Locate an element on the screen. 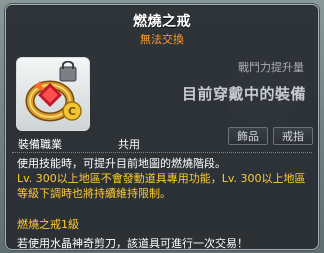  category-tag-ring: 戒指 is located at coordinates (293, 136).